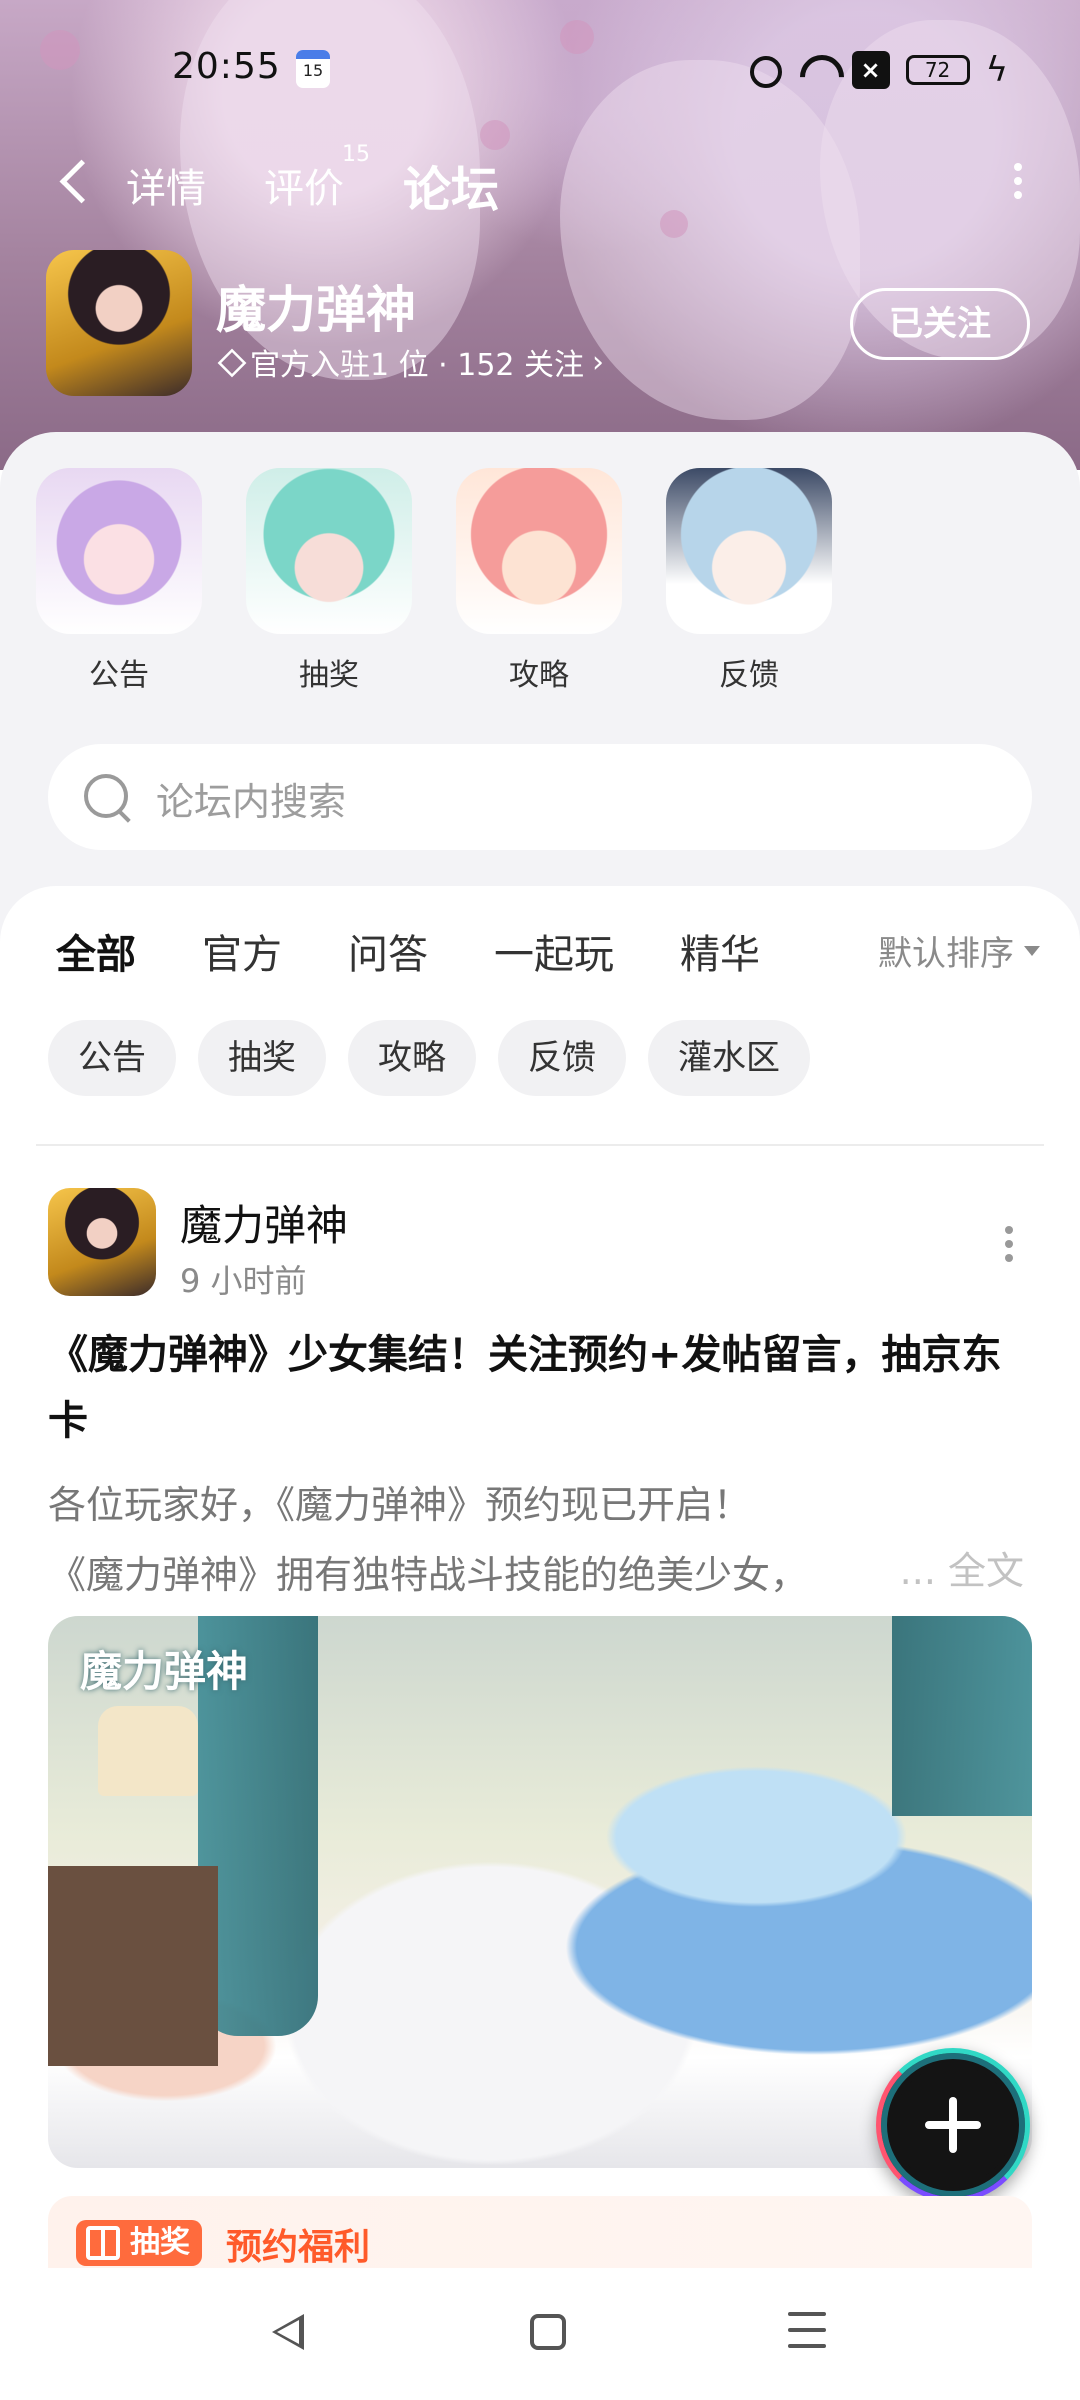  Describe the element at coordinates (119, 323) in the screenshot. I see `game-icon` at that location.